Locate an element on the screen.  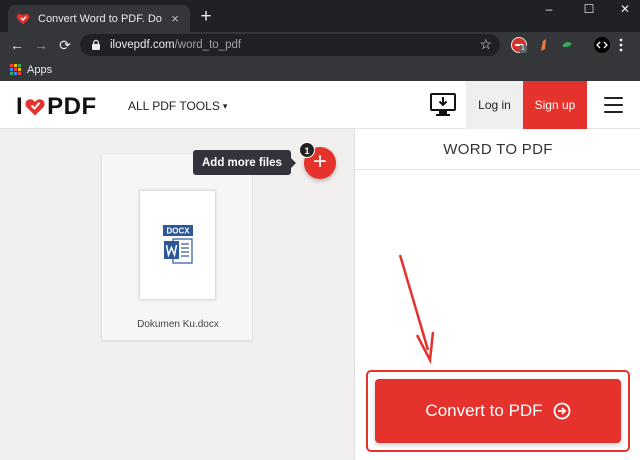
url-host: ilovepdf.com is located at coordinates (142, 45).